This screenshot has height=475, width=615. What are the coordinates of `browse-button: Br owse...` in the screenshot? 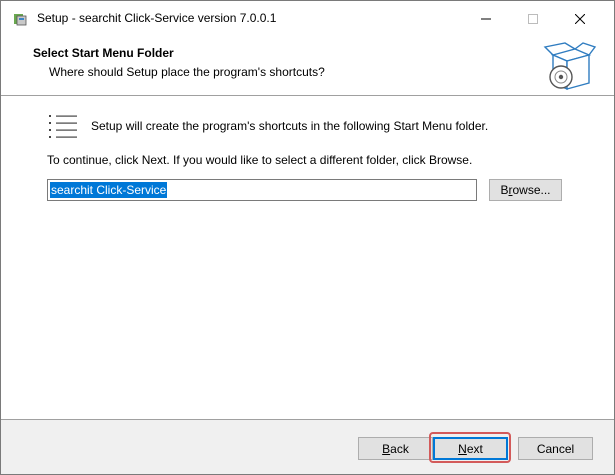 It's located at (525, 190).